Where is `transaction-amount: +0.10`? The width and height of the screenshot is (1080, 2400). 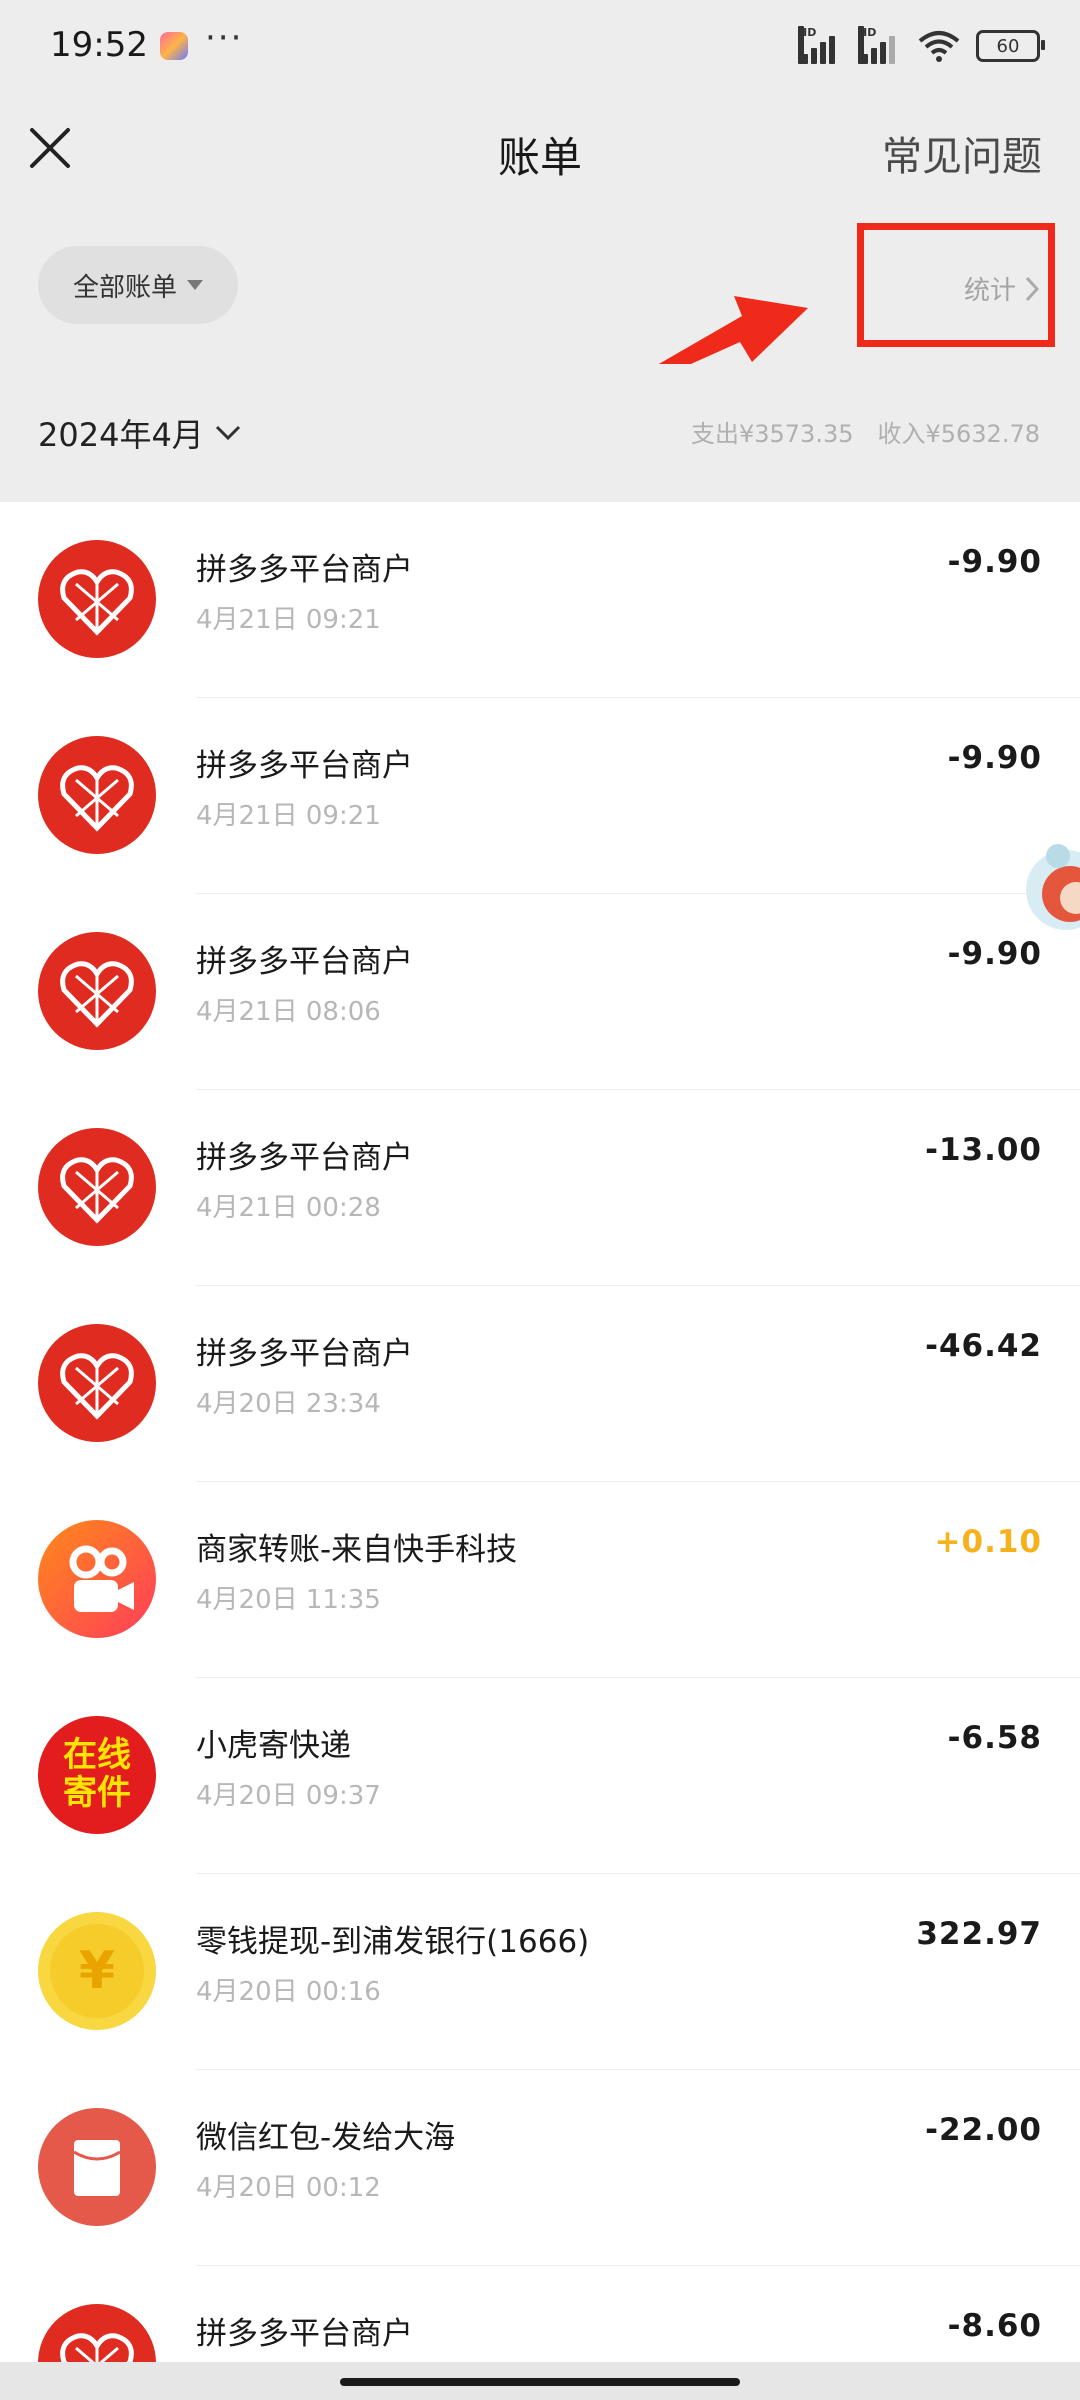
transaction-amount: +0.10 is located at coordinates (988, 1542).